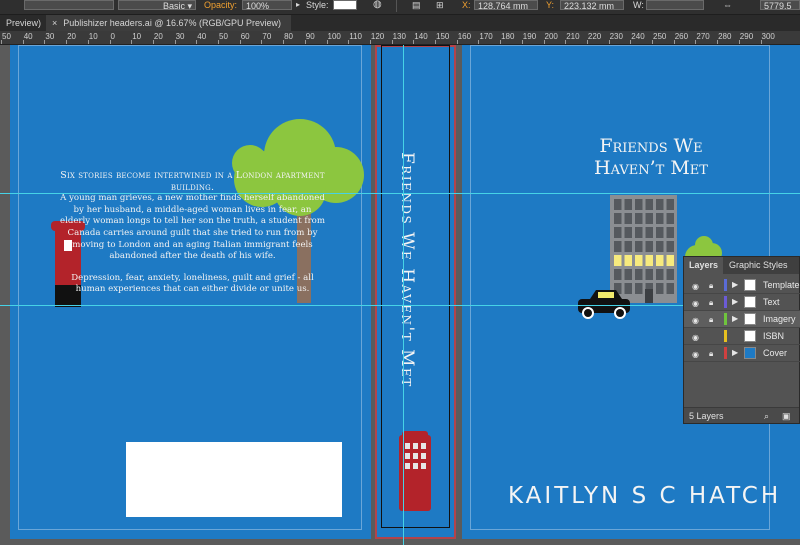 This screenshot has width=800, height=545. What do you see at coordinates (742, 285) in the screenshot?
I see `layer-row-template: ◉ 🔒︎ ▶ Template` at bounding box center [742, 285].